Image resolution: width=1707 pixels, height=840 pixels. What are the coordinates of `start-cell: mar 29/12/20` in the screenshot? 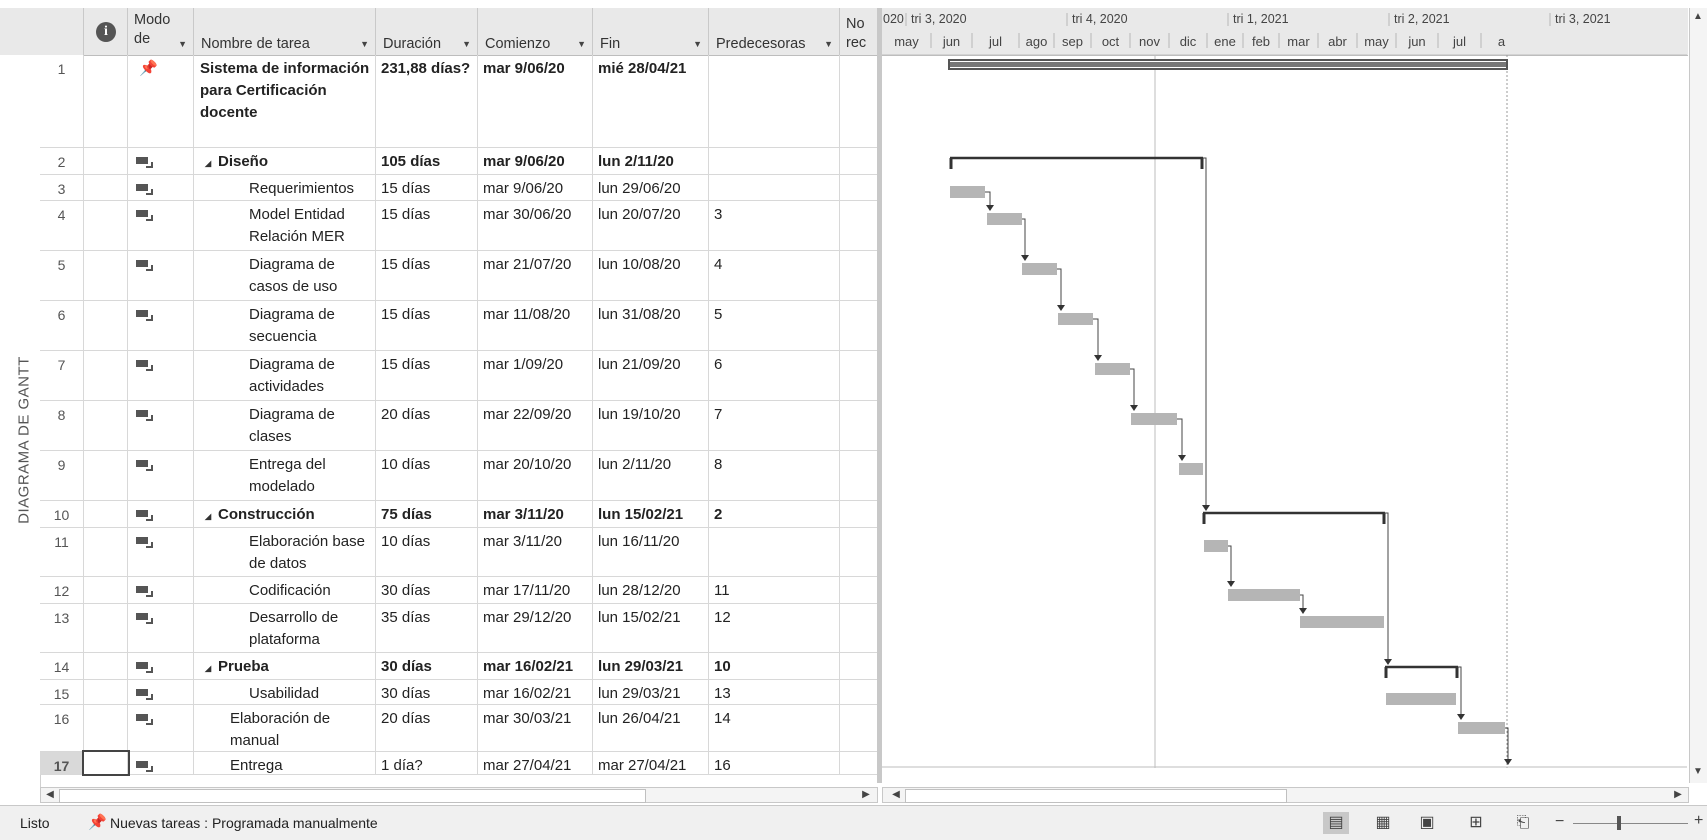 It's located at (535, 628).